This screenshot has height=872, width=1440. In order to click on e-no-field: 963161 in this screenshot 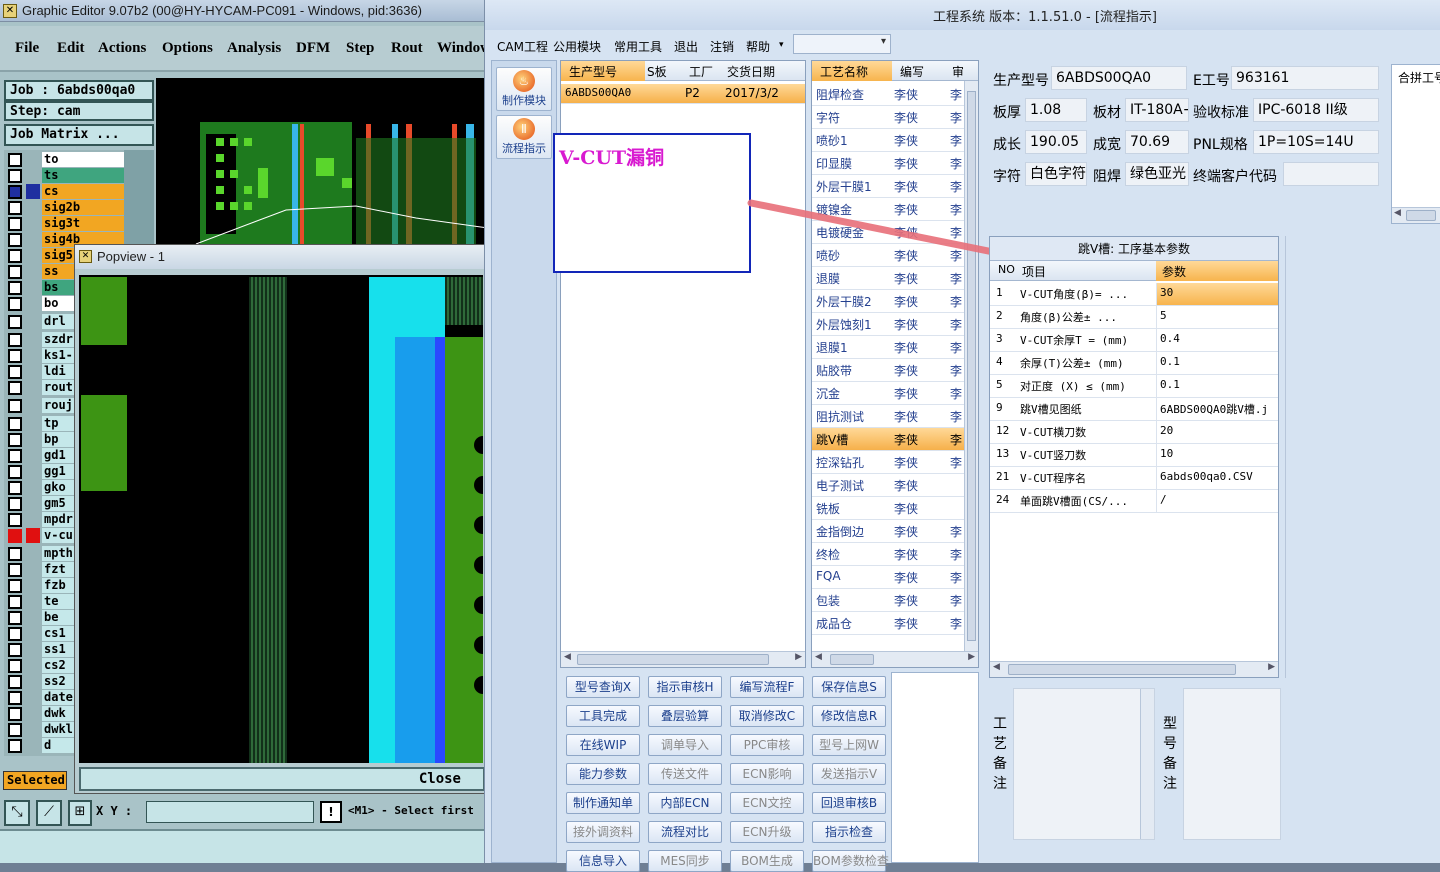, I will do `click(1305, 78)`.